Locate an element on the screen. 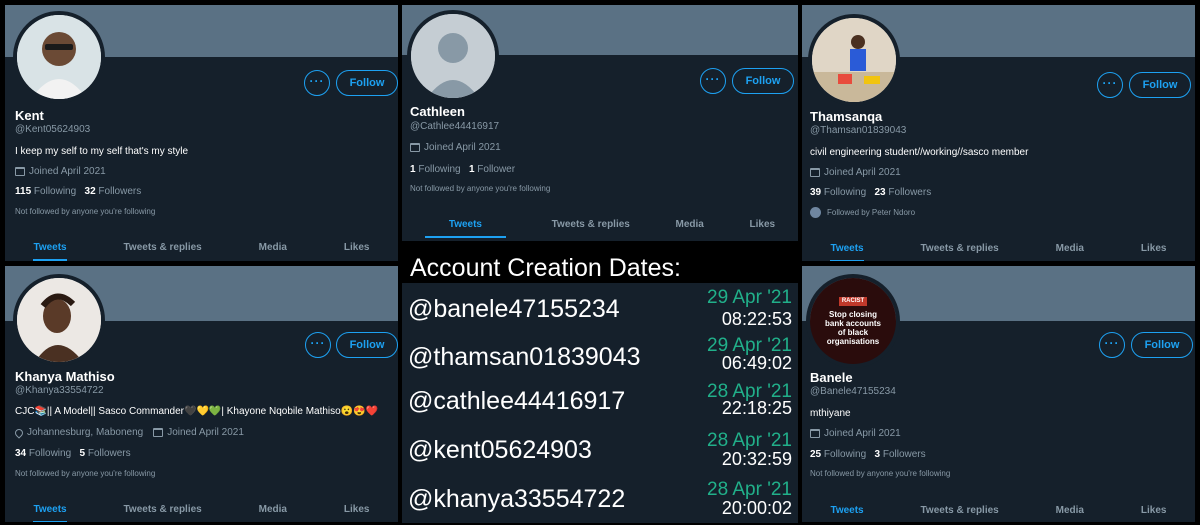 This screenshot has width=1200, height=525. panel-title: Account Creation Dates: is located at coordinates (600, 268).